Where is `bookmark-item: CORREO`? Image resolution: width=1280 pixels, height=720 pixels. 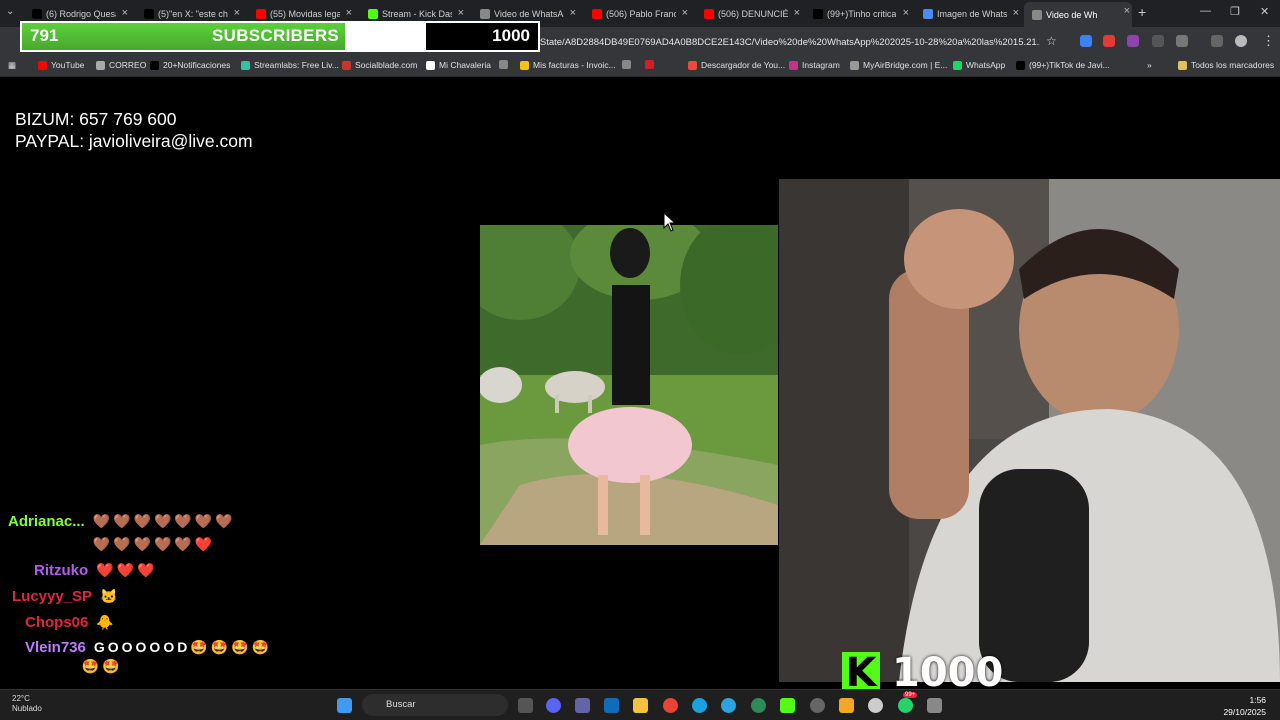 bookmark-item: CORREO is located at coordinates (121, 65).